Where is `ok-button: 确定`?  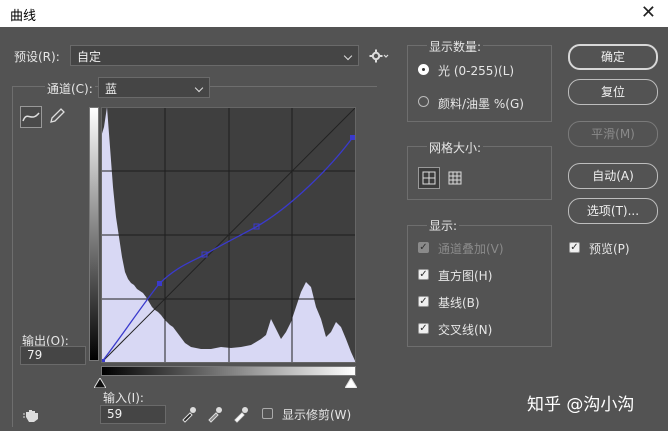
ok-button: 确定 is located at coordinates (613, 57).